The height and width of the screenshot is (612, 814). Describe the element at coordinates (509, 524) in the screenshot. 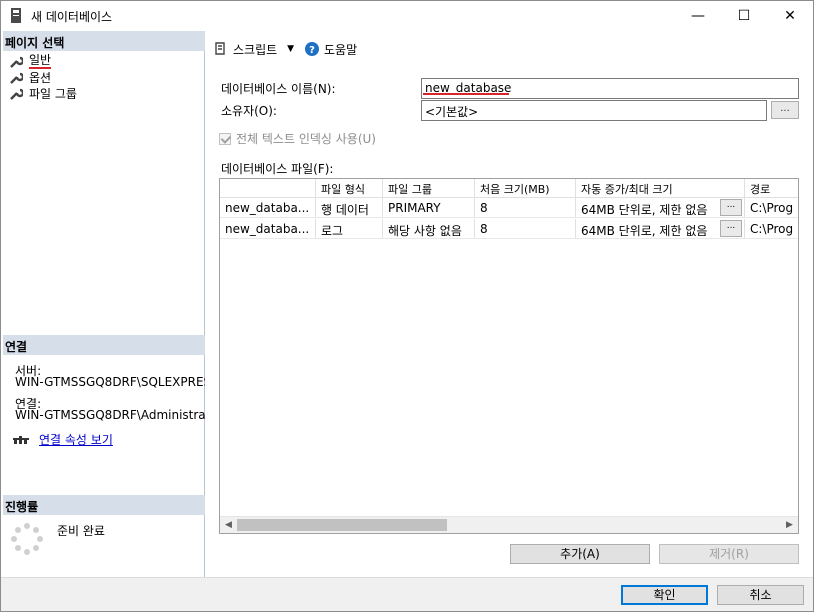

I see `horizontal-scrollbar: ◀ ▶` at that location.